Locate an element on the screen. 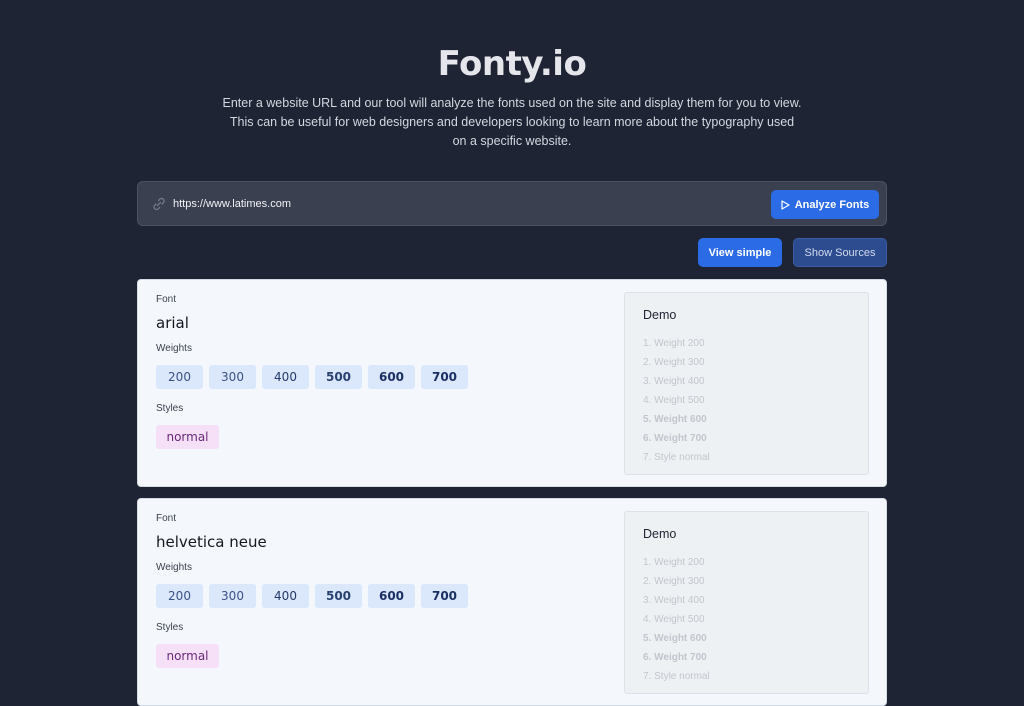  url-input is located at coordinates (453, 204).